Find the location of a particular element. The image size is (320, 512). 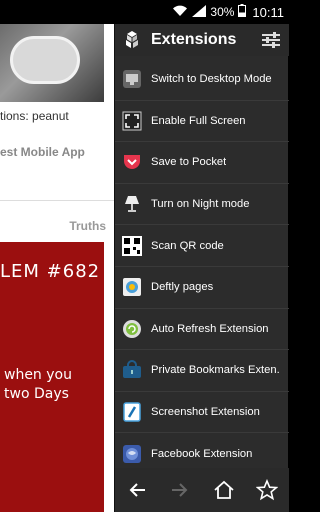

extension-label: Private Bookmarks Exten. is located at coordinates (215, 370).